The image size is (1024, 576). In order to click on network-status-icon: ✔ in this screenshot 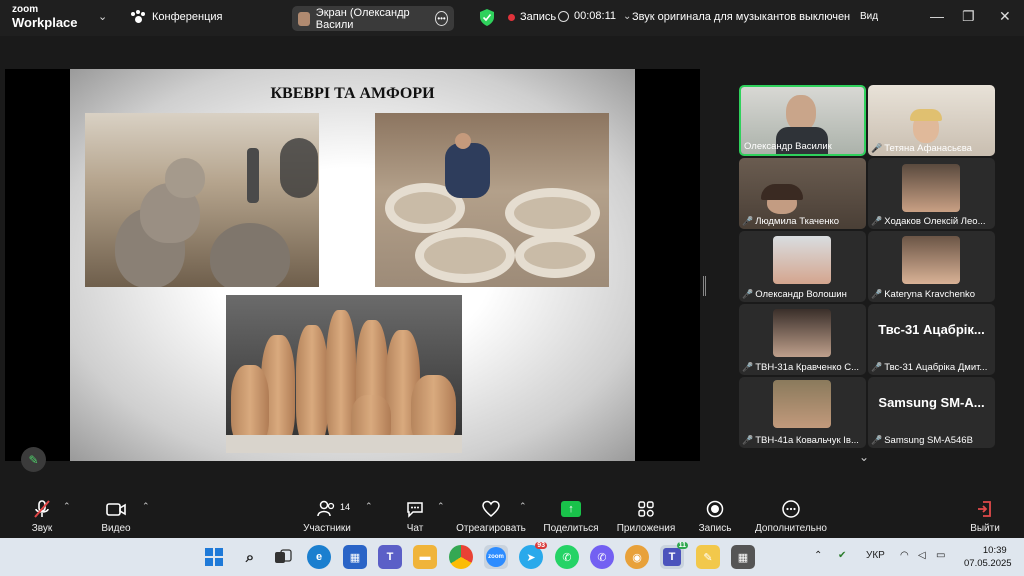, I will do `click(842, 555)`.